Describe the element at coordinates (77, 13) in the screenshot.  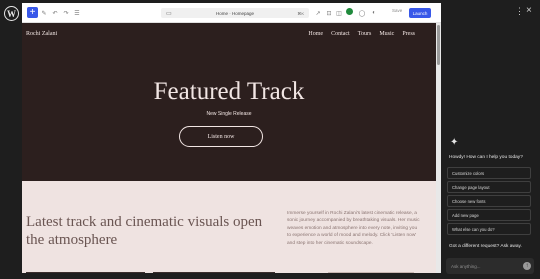
I see `list-view-icon: ☰` at that location.